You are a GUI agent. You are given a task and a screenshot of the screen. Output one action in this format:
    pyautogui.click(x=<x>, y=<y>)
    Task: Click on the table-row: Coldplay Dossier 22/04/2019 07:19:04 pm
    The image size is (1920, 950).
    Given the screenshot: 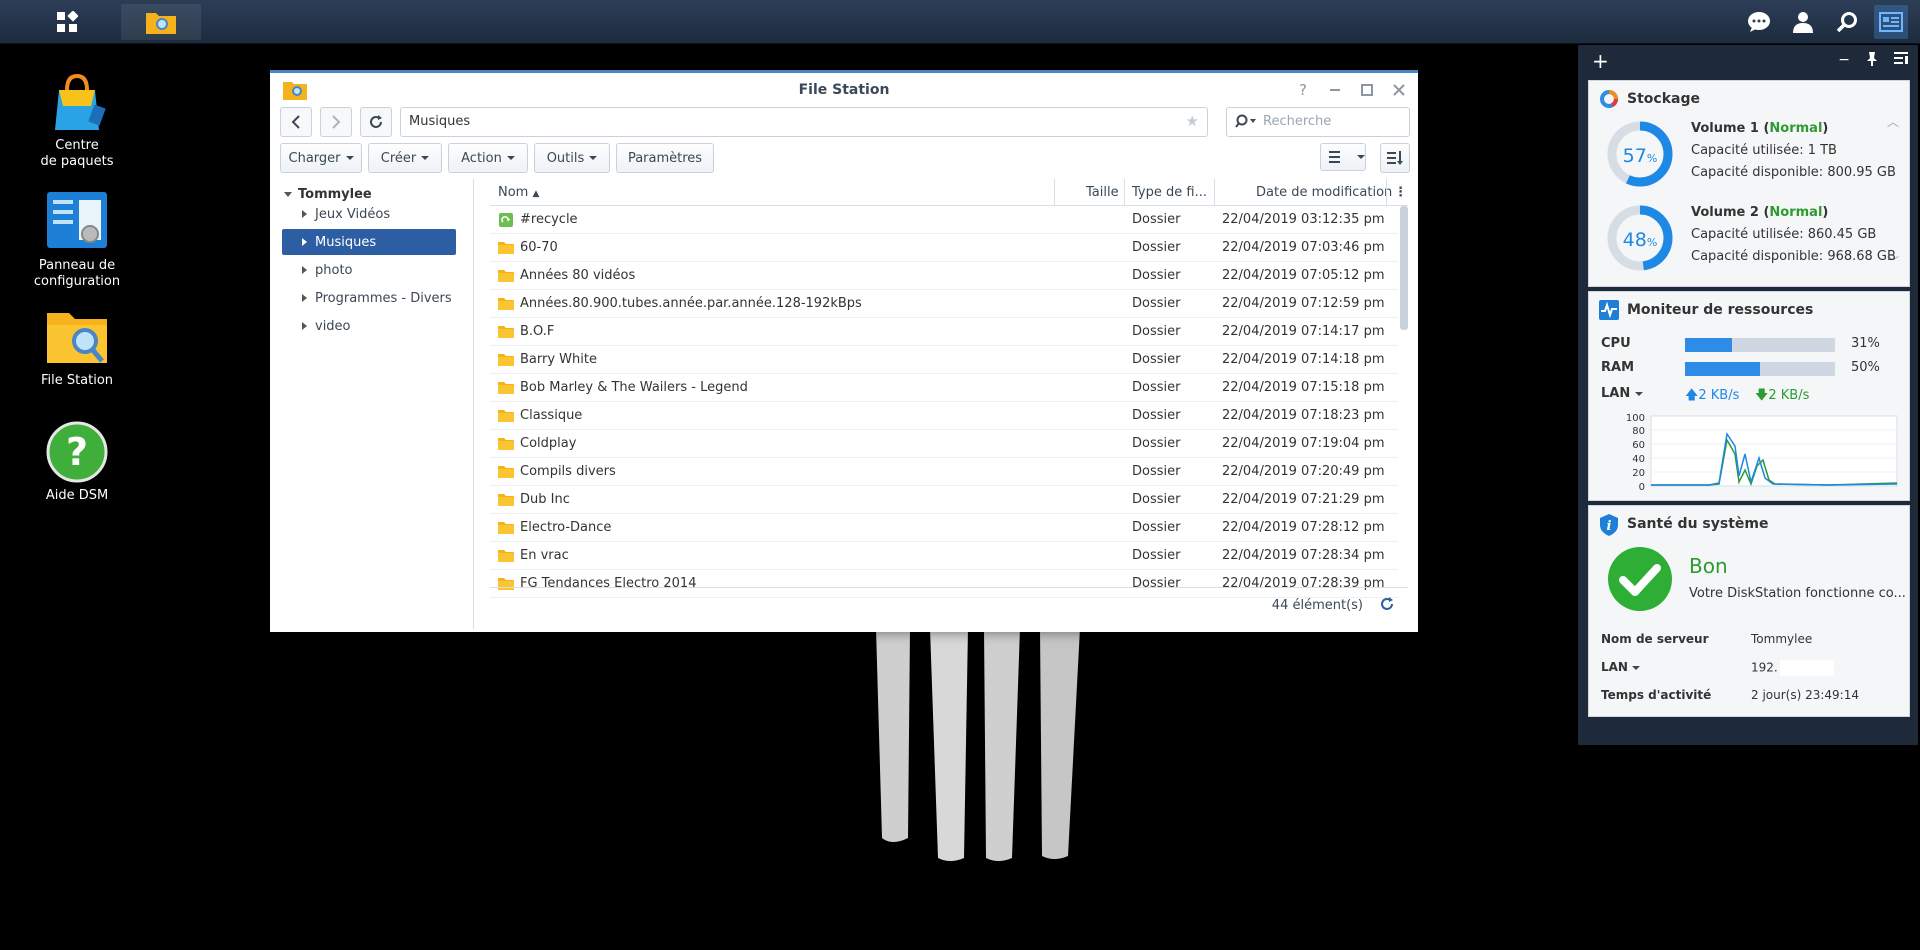 What is the action you would take?
    pyautogui.click(x=944, y=444)
    